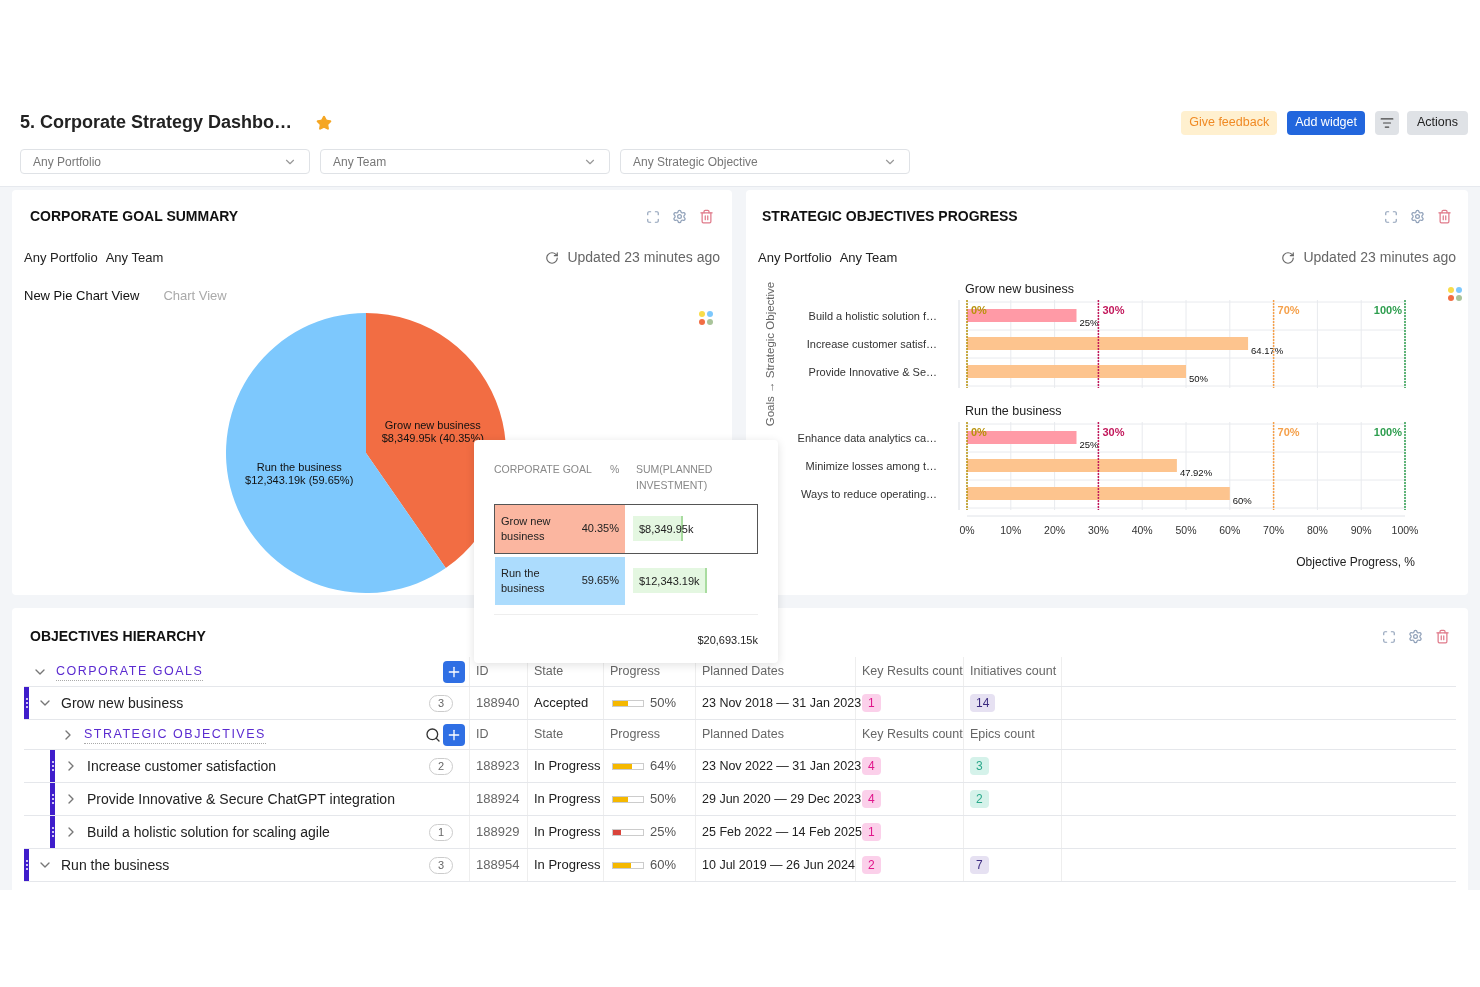 Image resolution: width=1480 pixels, height=987 pixels. What do you see at coordinates (465, 161) in the screenshot?
I see `filter-dropdown: Any Team` at bounding box center [465, 161].